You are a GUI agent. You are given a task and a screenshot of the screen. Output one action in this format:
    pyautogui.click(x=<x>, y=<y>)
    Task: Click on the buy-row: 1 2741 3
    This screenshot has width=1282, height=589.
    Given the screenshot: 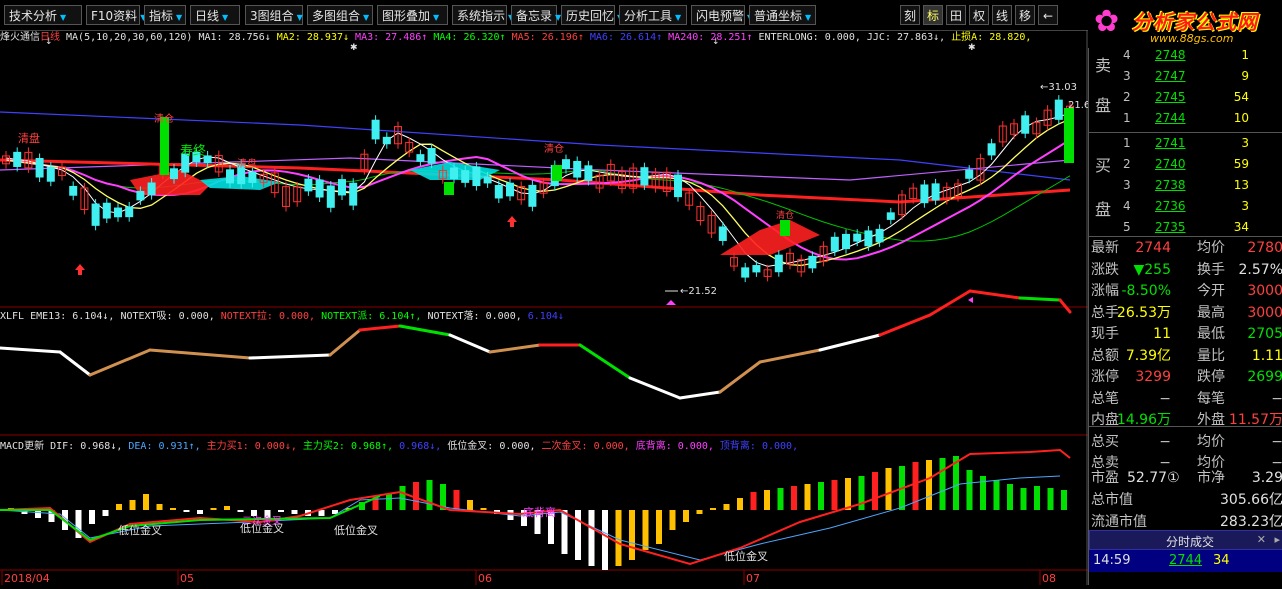 What is the action you would take?
    pyautogui.click(x=1185, y=146)
    